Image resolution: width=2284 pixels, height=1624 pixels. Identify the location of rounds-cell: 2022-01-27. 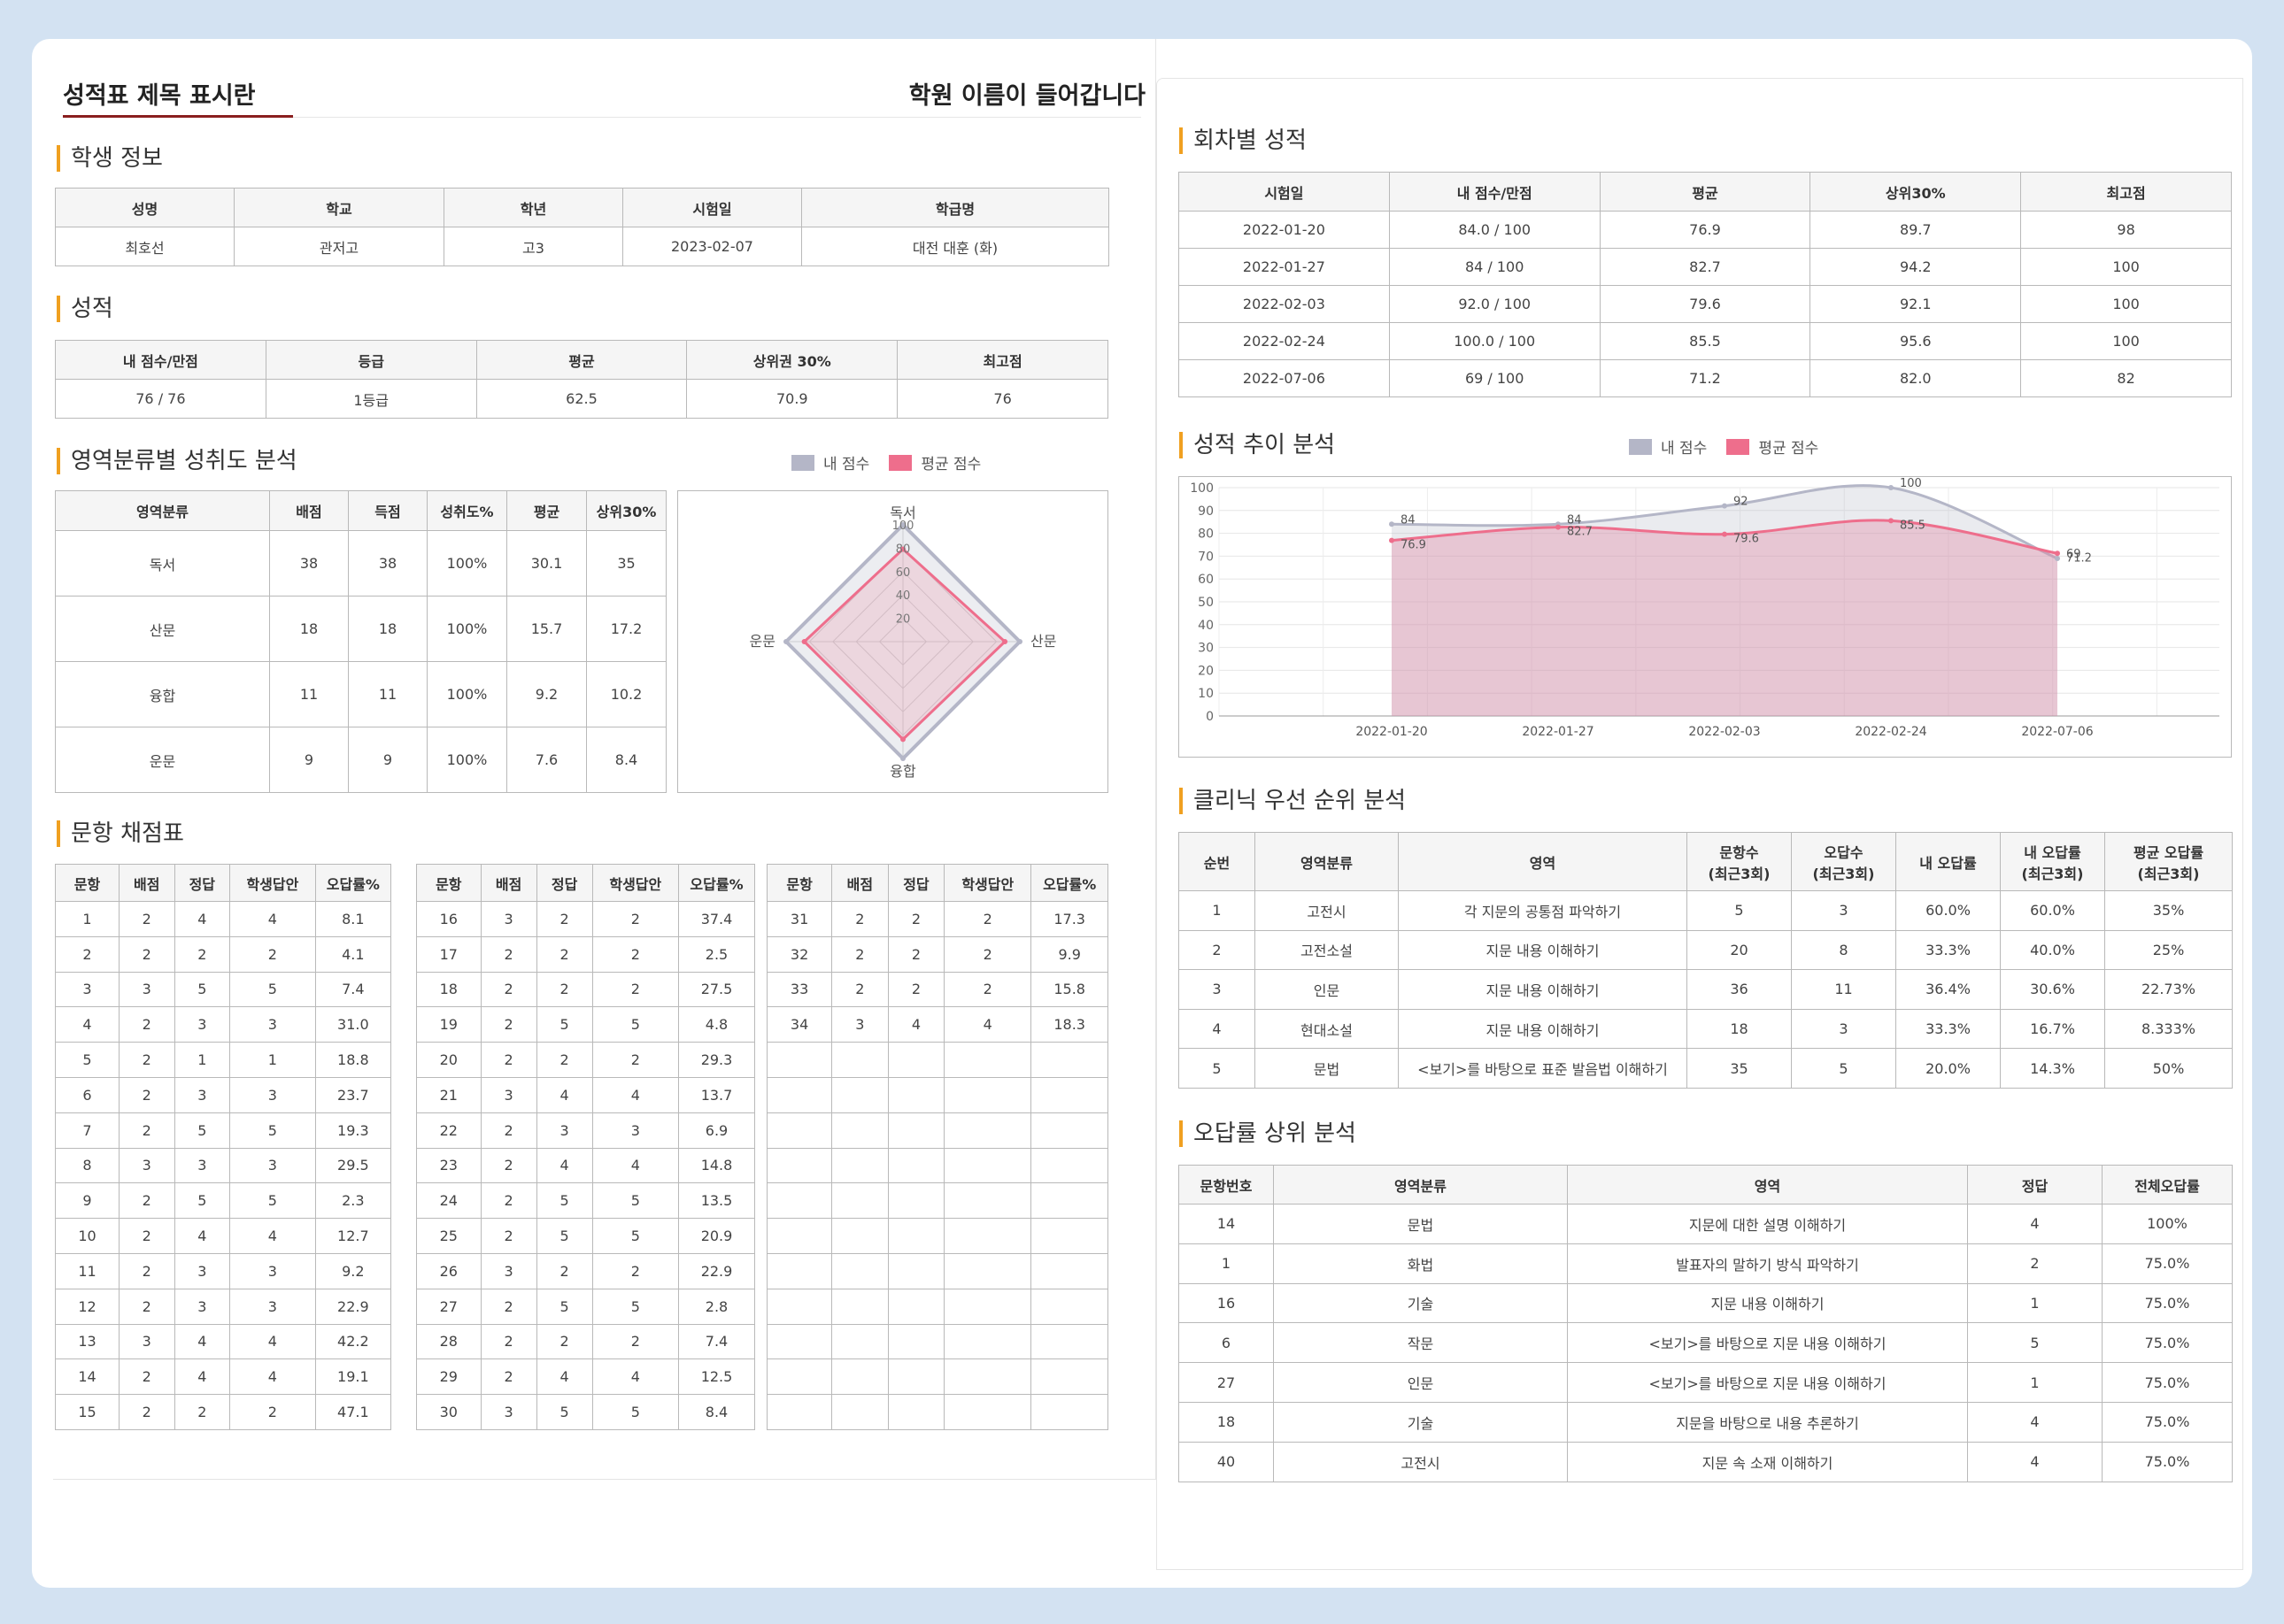
(1284, 267).